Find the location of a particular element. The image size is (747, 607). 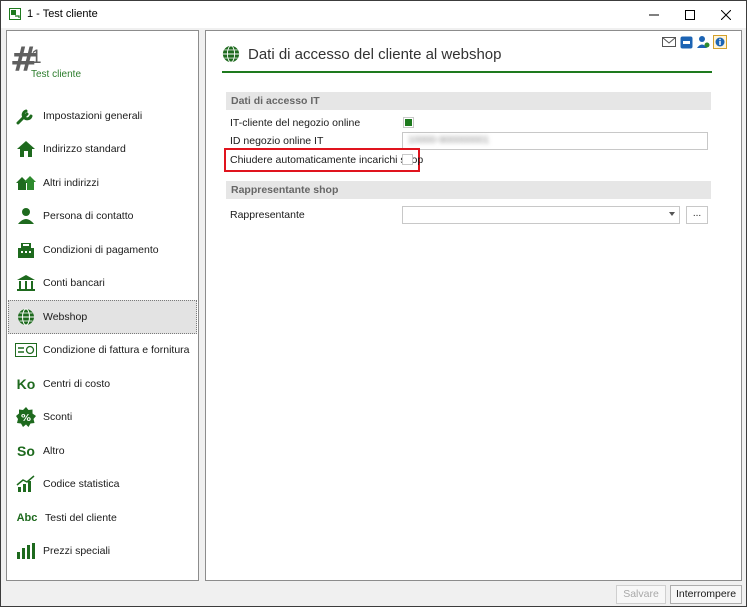

app-icon is located at coordinates (15, 14).